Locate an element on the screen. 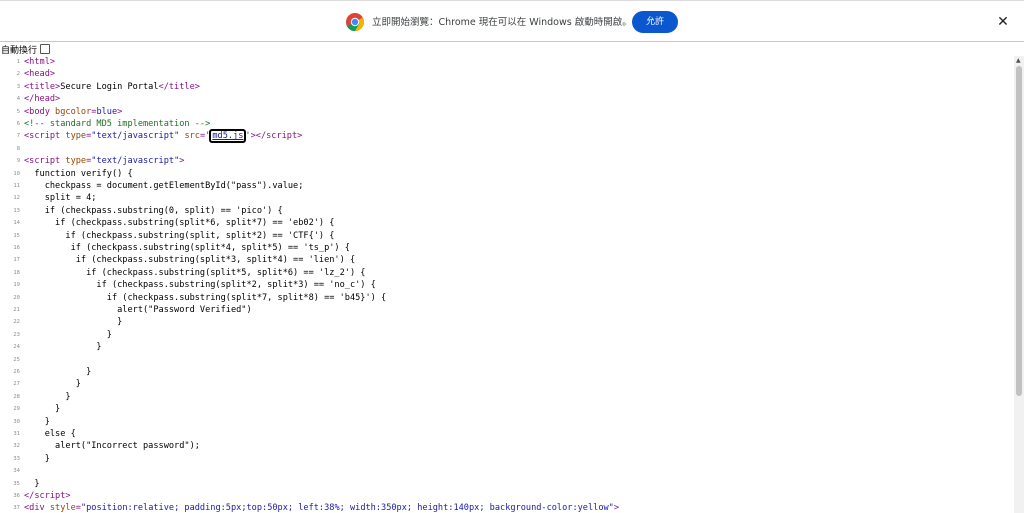 The height and width of the screenshot is (513, 1024). line-number: 5 is located at coordinates (18, 111).